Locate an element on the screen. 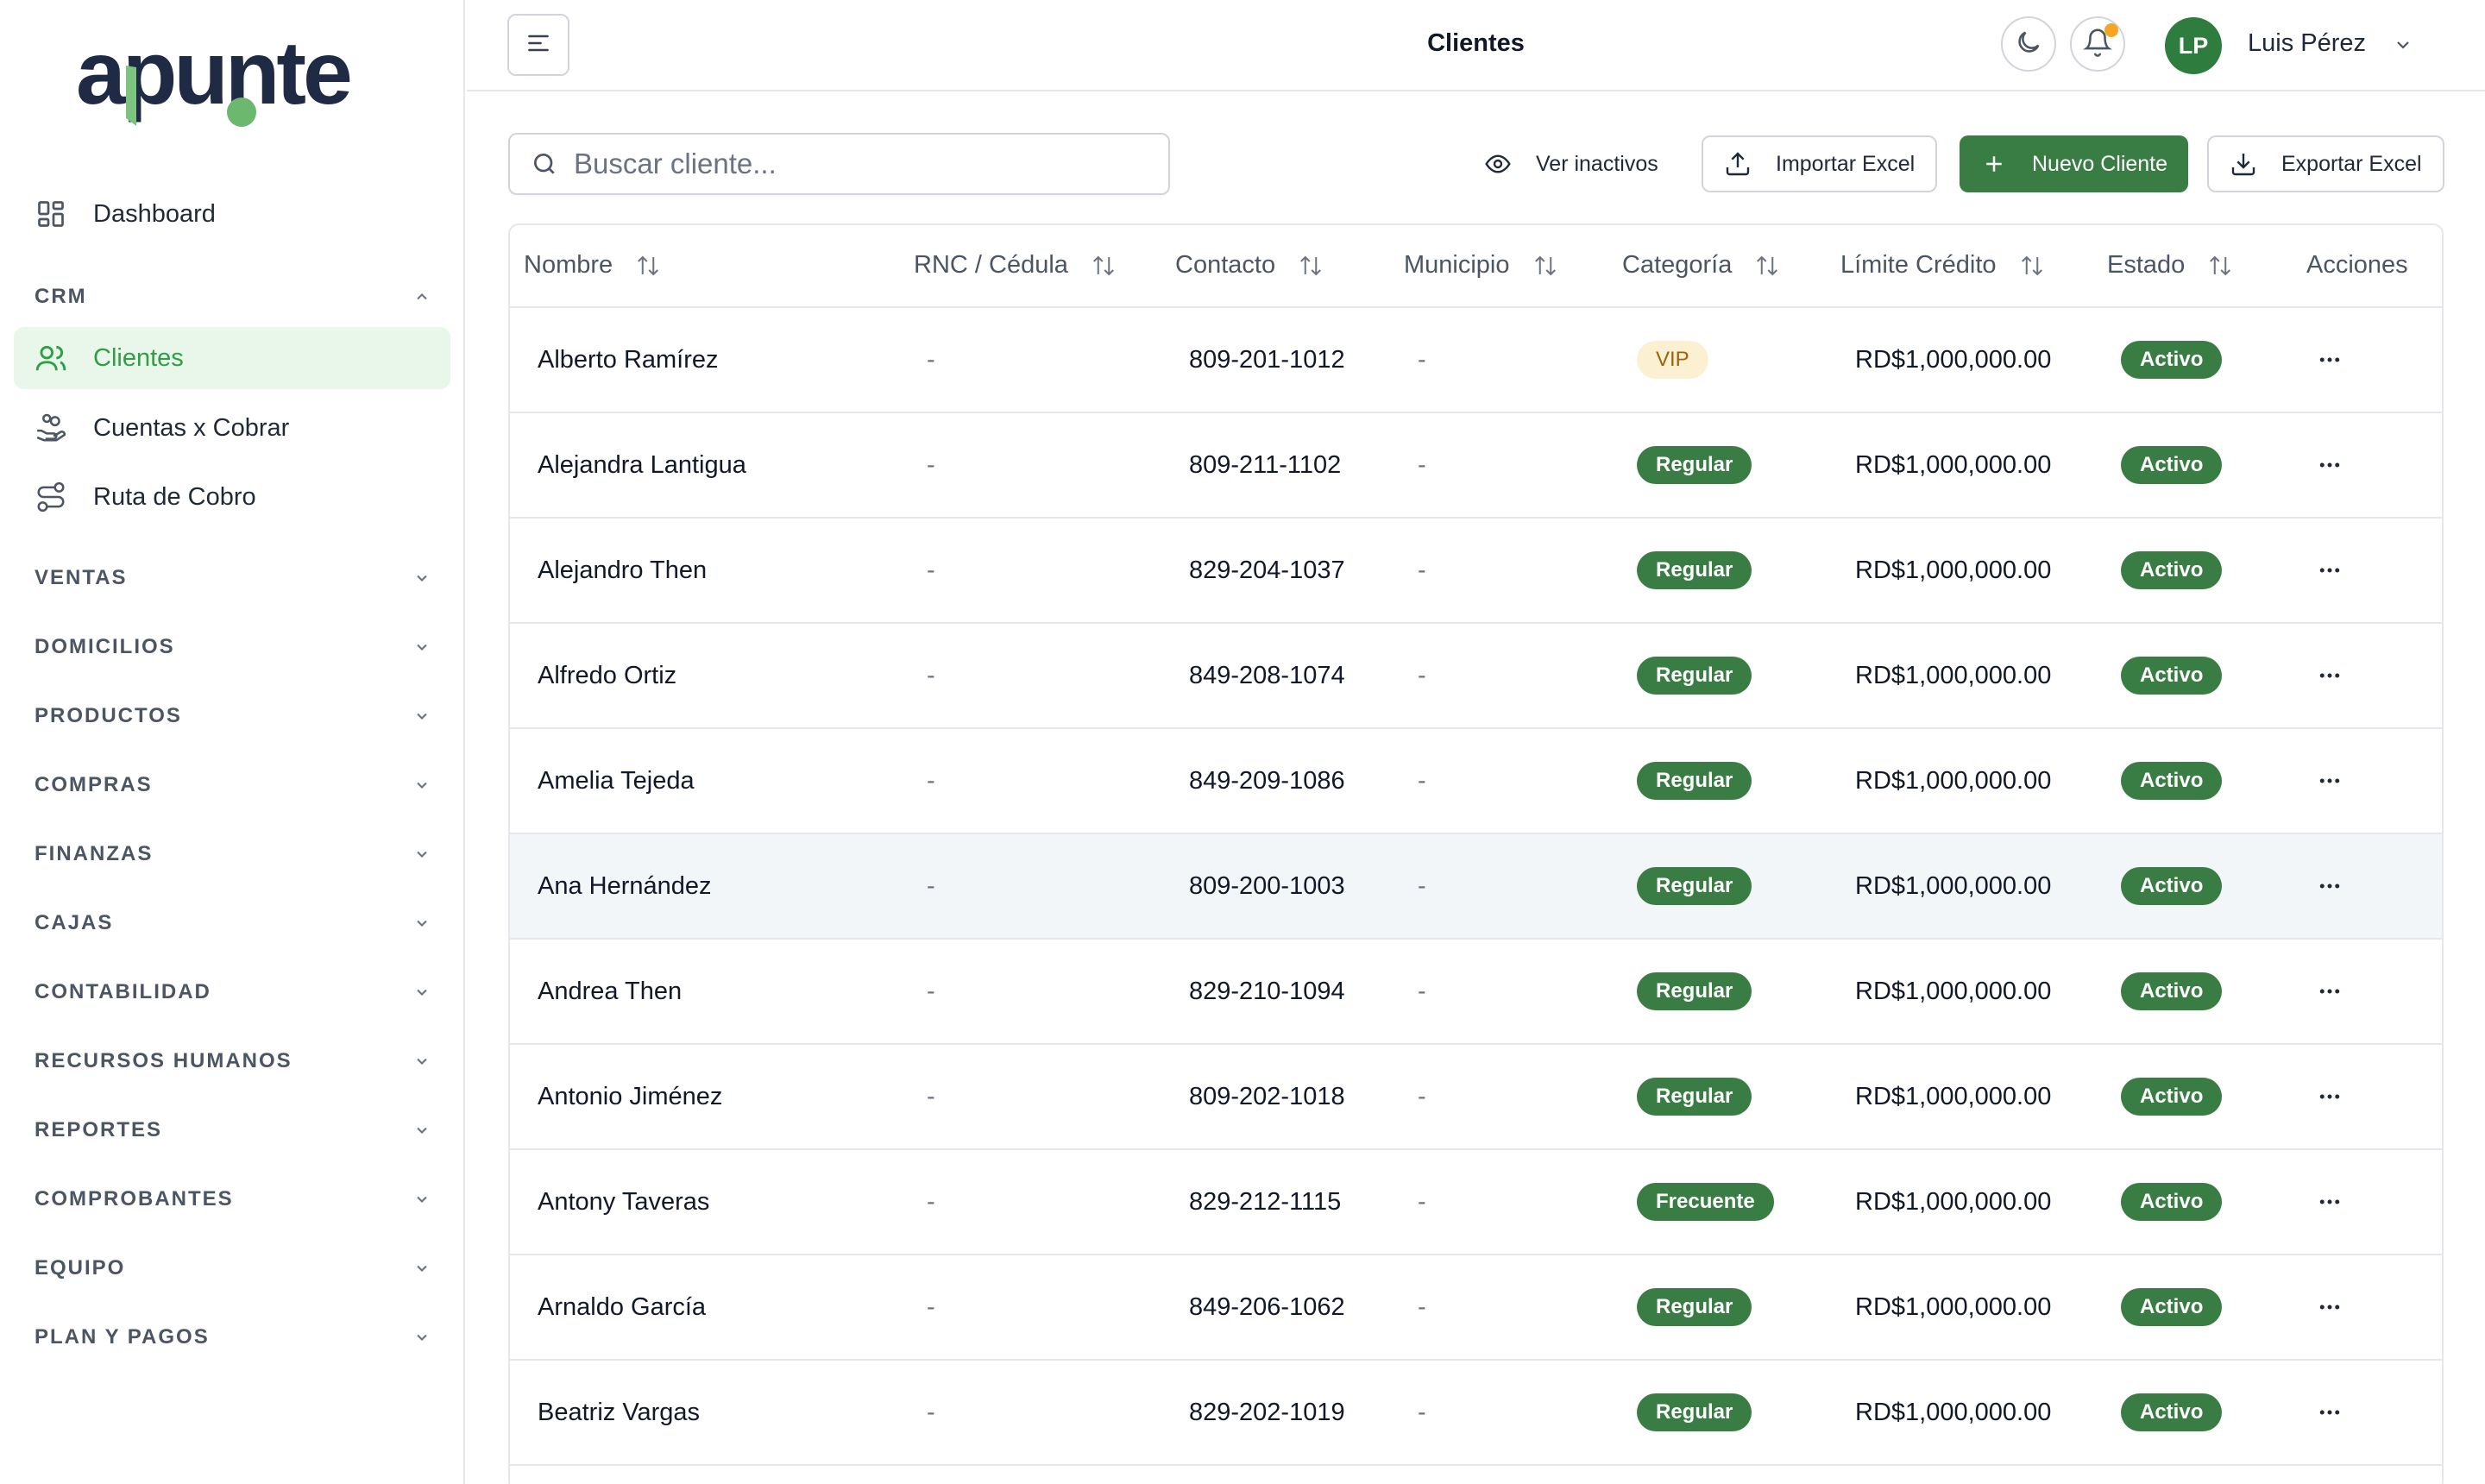 The width and height of the screenshot is (2485, 1484). sidebar-section-domicilios: DOMICILIOS is located at coordinates (233, 647).